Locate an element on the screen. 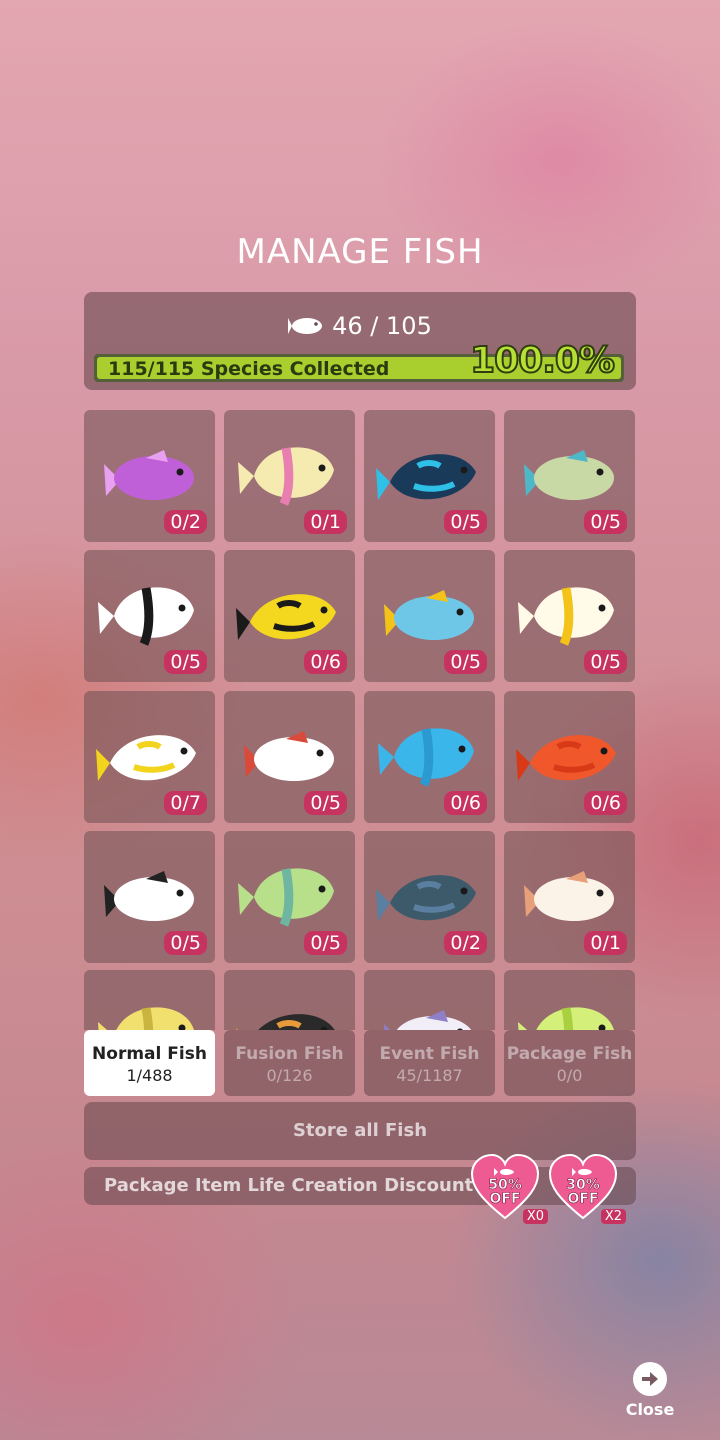  fish-blue-striped-butterfly-slot: 0/5 is located at coordinates (429, 616).